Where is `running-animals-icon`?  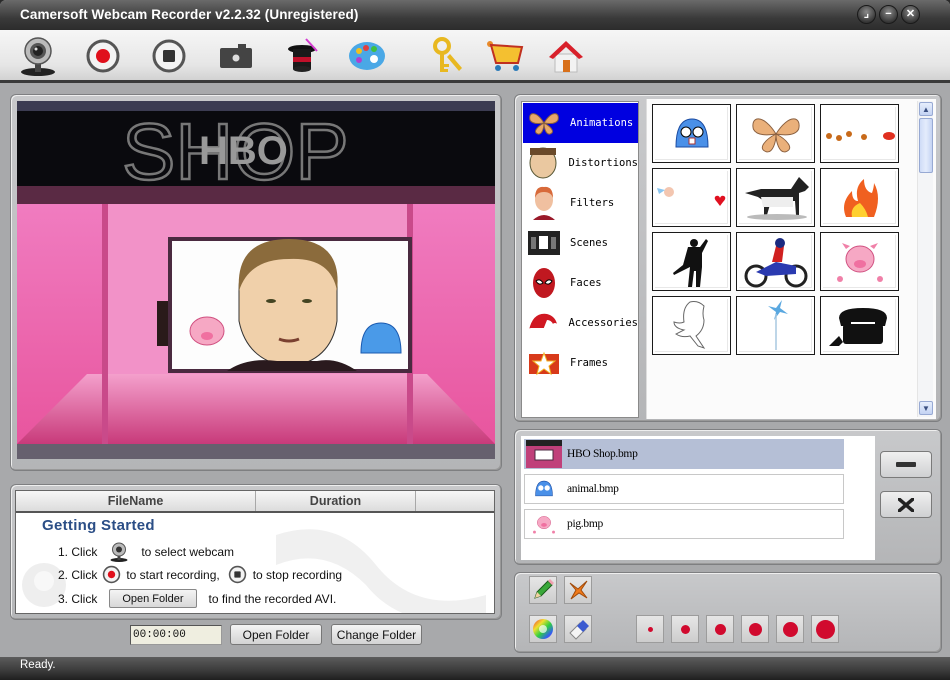 running-animals-icon is located at coordinates (860, 135).